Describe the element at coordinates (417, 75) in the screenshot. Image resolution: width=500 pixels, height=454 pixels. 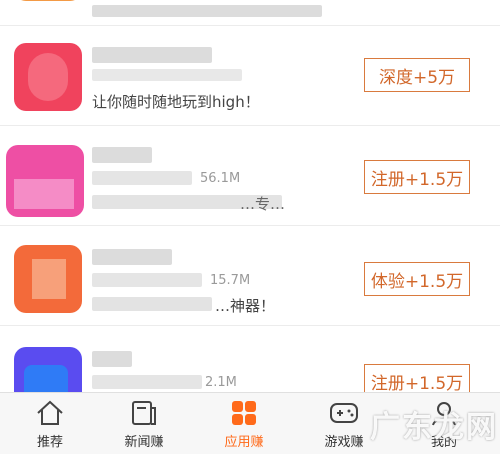
I see `reward-button: 深度+5万` at that location.